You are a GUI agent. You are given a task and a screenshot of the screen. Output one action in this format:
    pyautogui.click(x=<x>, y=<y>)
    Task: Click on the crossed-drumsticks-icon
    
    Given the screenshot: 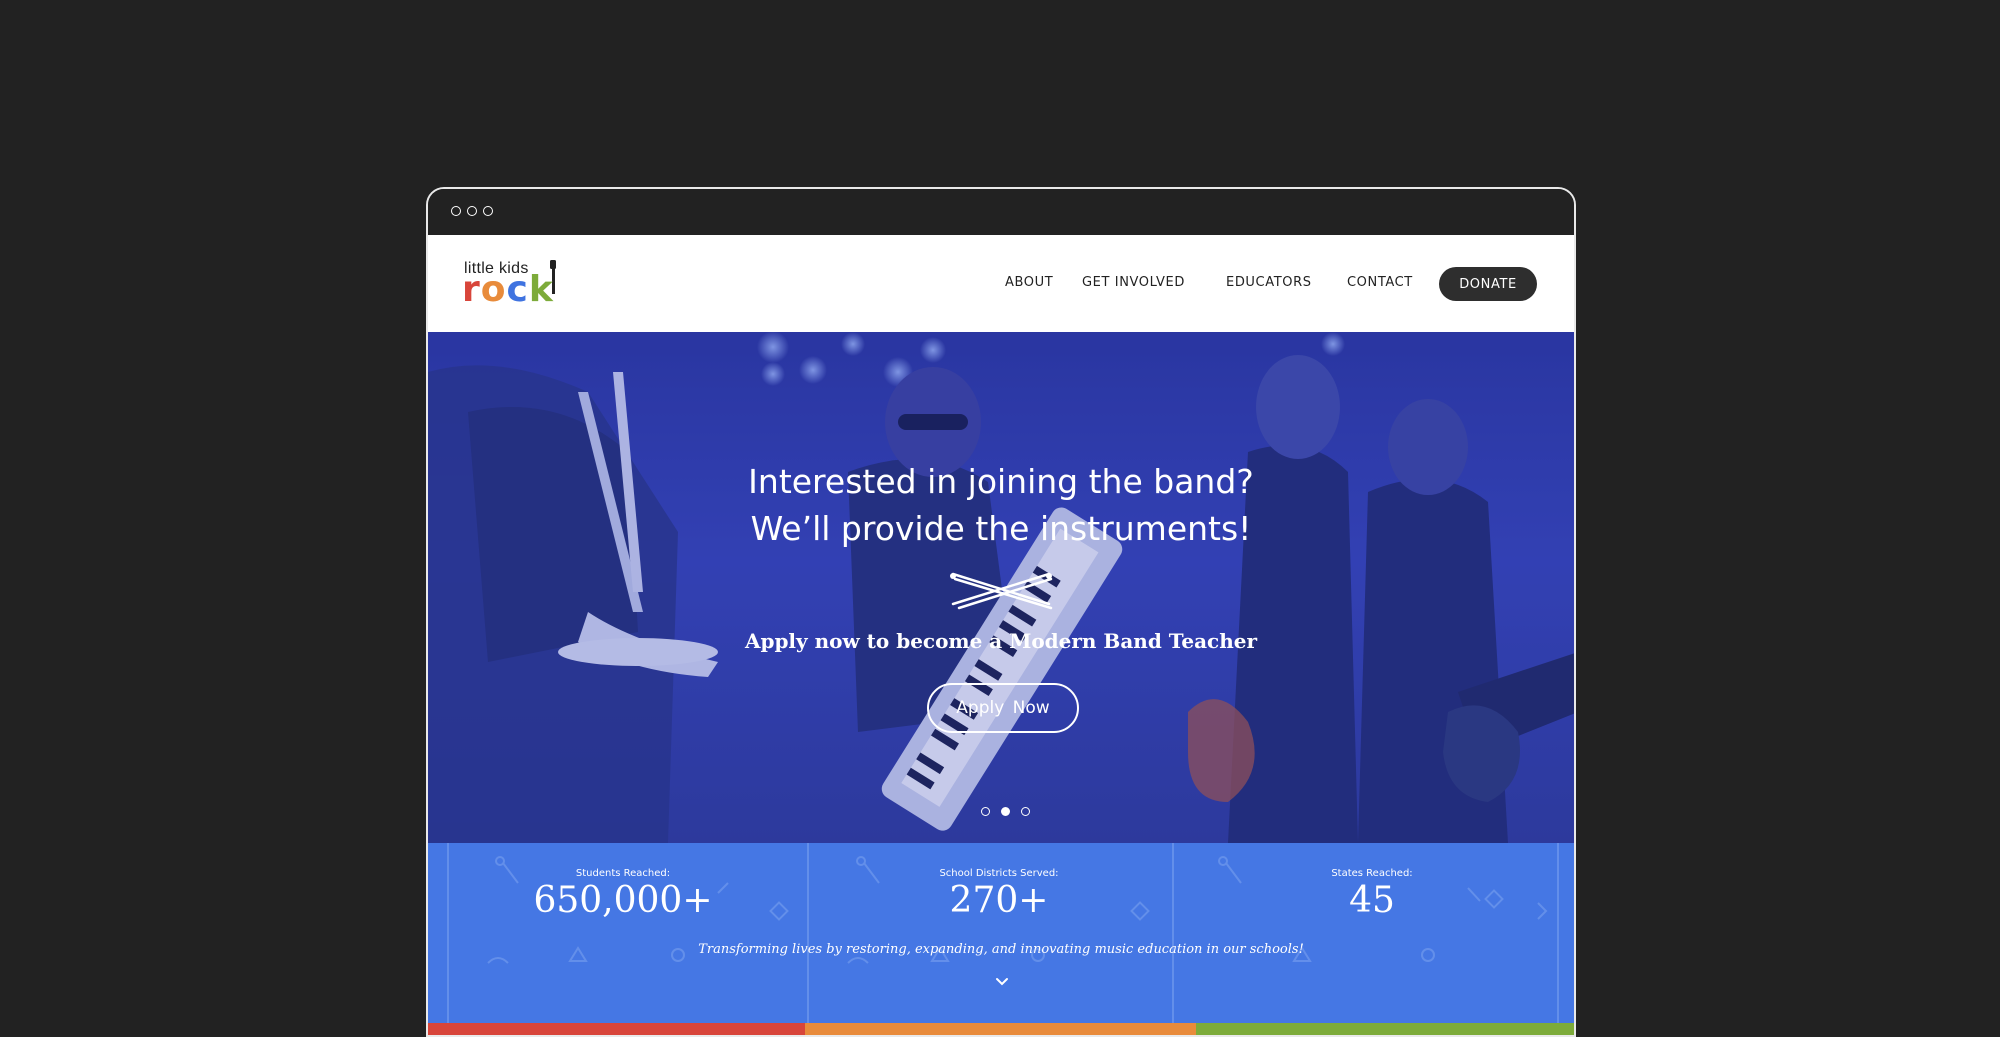 What is the action you would take?
    pyautogui.click(x=1001, y=591)
    